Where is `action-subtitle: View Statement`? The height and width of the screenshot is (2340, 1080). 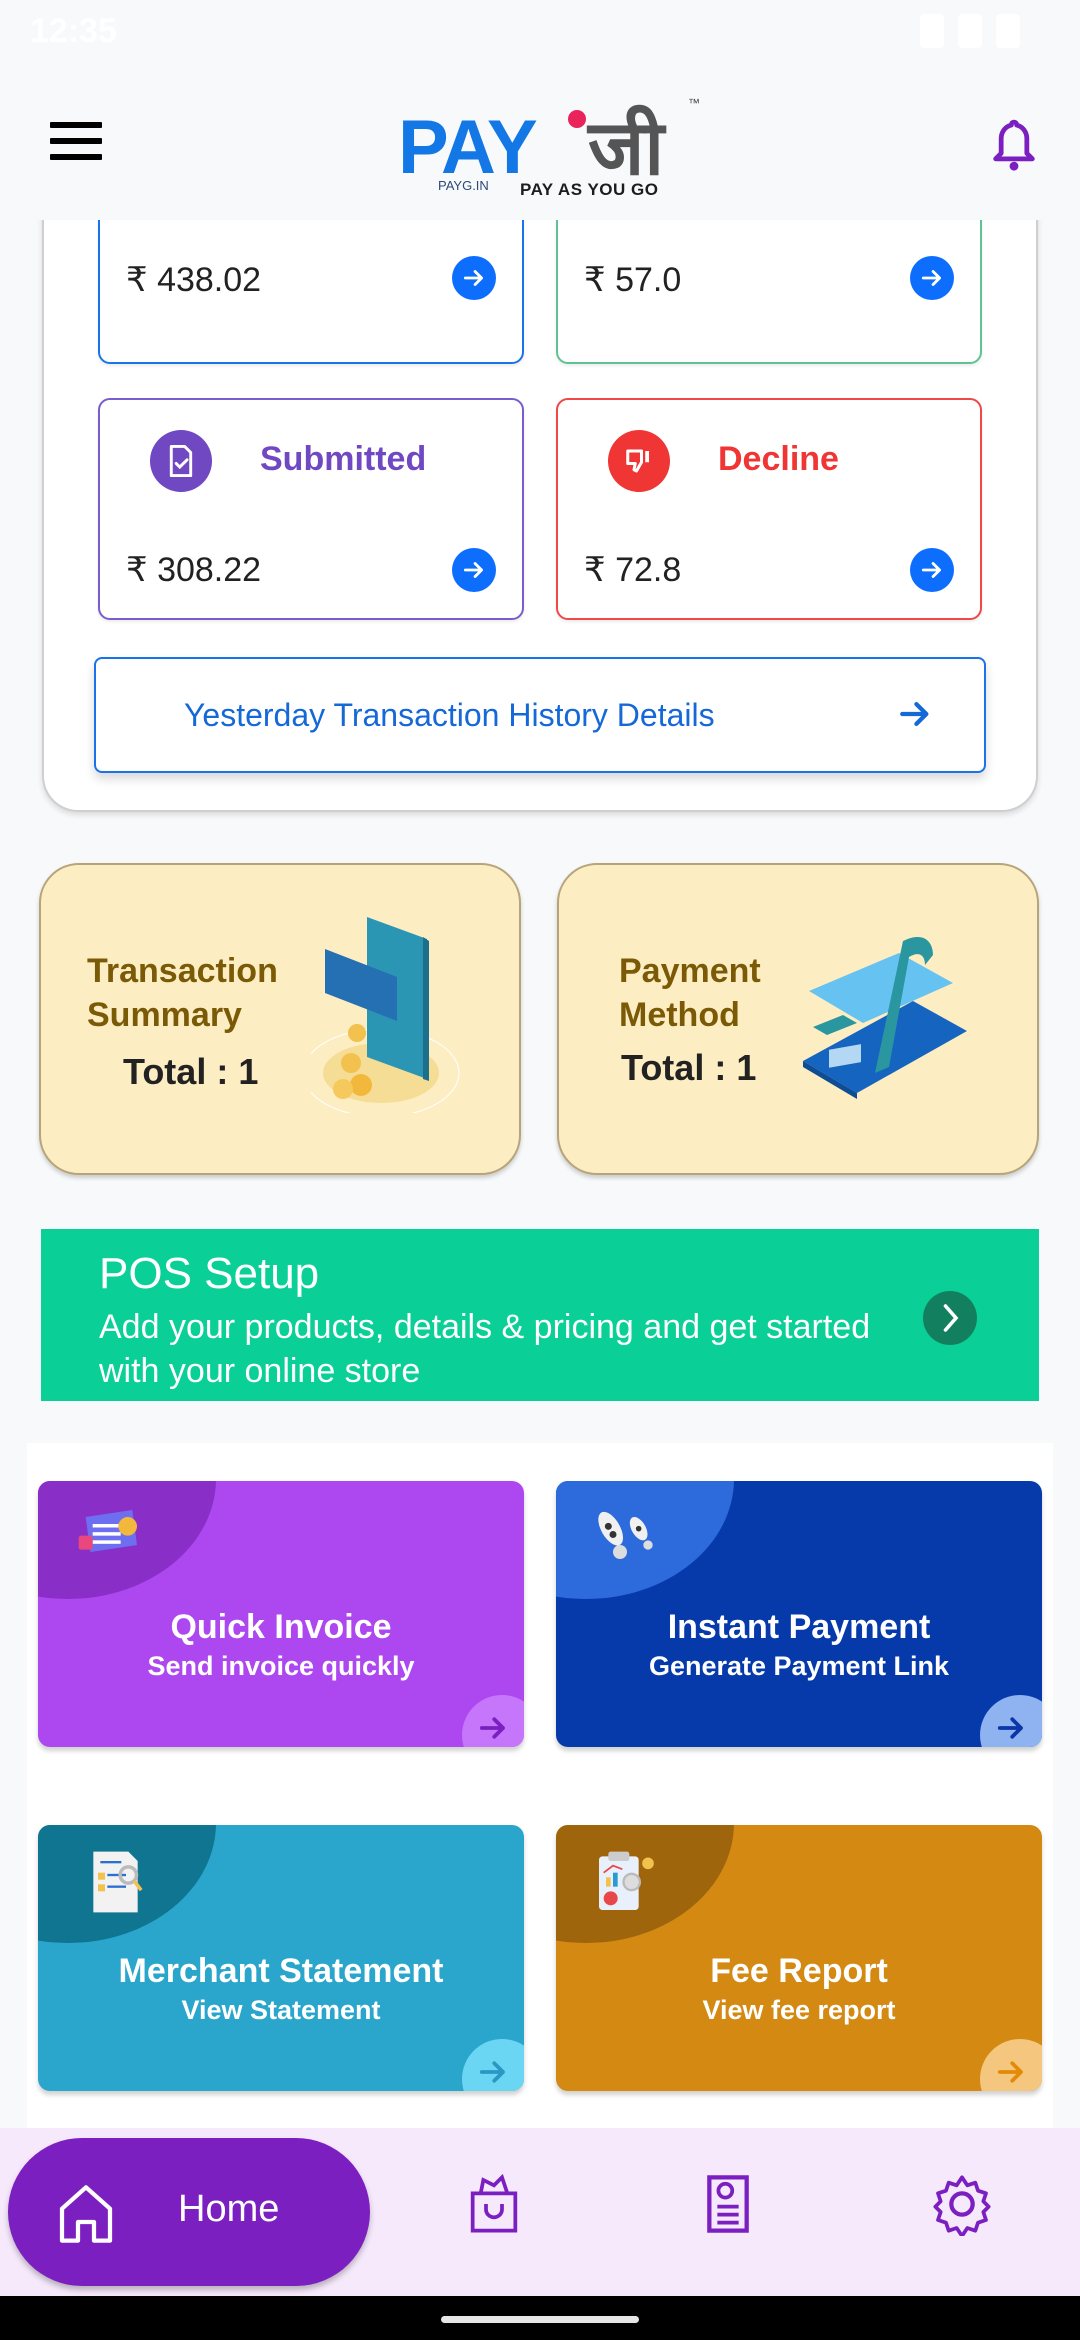
action-subtitle: View Statement is located at coordinates (281, 2010).